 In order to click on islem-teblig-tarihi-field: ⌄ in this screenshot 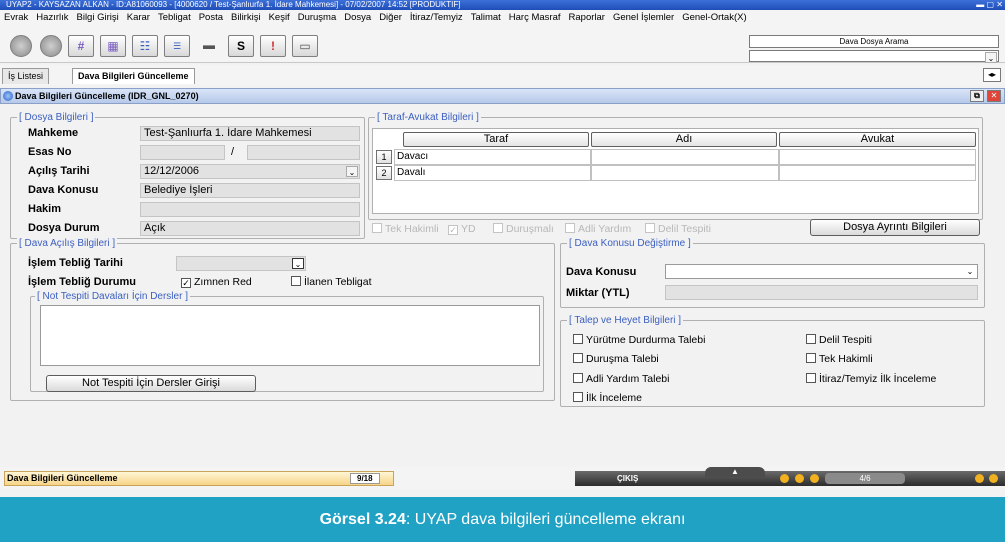, I will do `click(241, 263)`.